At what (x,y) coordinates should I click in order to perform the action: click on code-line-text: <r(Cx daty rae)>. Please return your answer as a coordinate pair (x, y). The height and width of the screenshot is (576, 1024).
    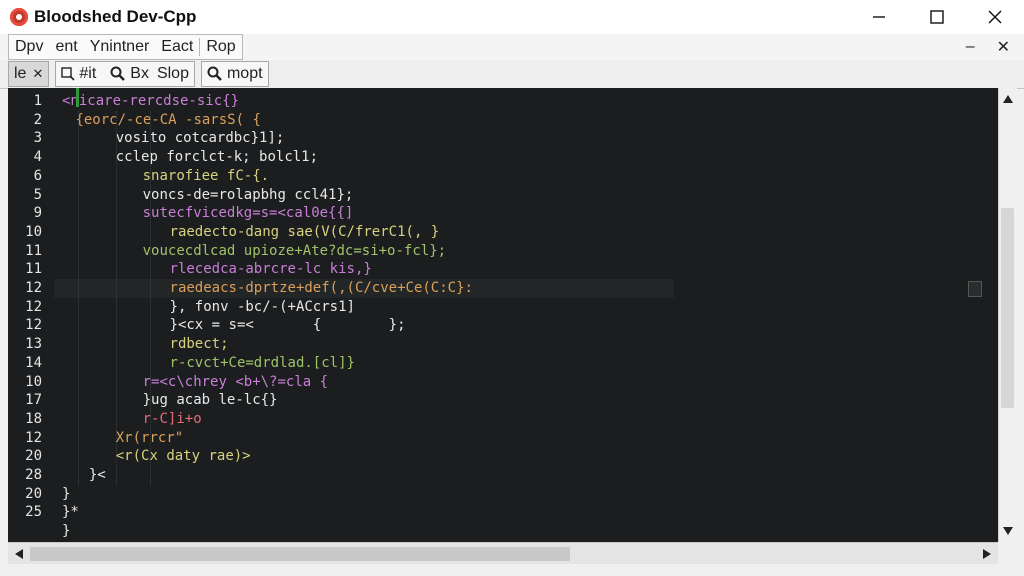
    Looking at the image, I should click on (183, 456).